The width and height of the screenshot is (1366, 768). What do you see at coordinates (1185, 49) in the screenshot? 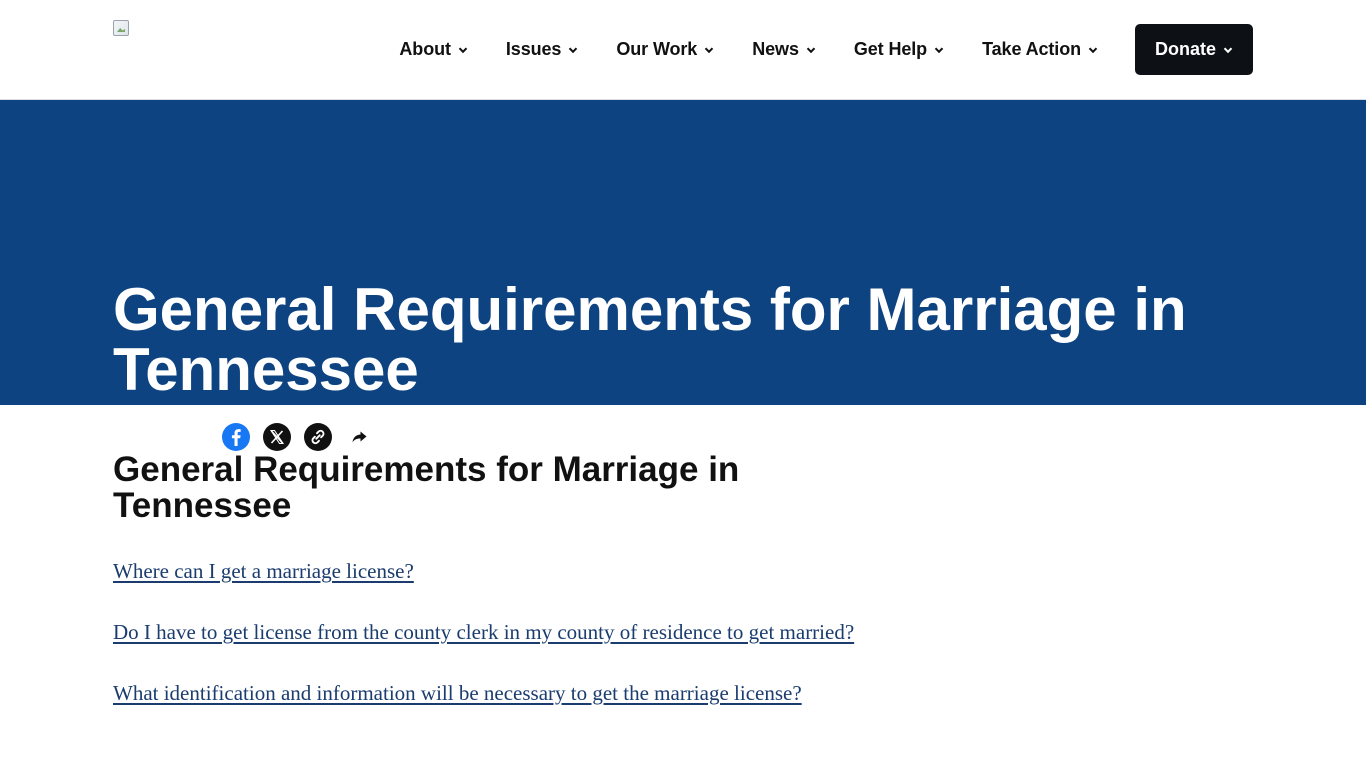
I see `donate-label: Donate` at bounding box center [1185, 49].